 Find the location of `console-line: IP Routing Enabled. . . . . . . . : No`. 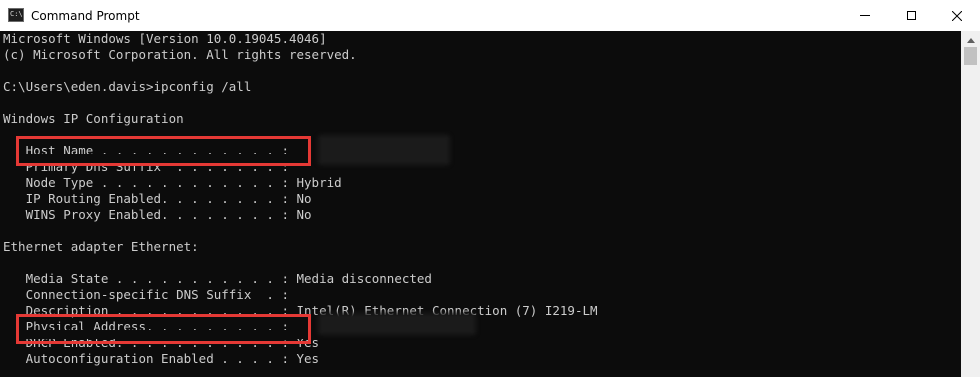

console-line: IP Routing Enabled. . . . . . . . : No is located at coordinates (157, 198).